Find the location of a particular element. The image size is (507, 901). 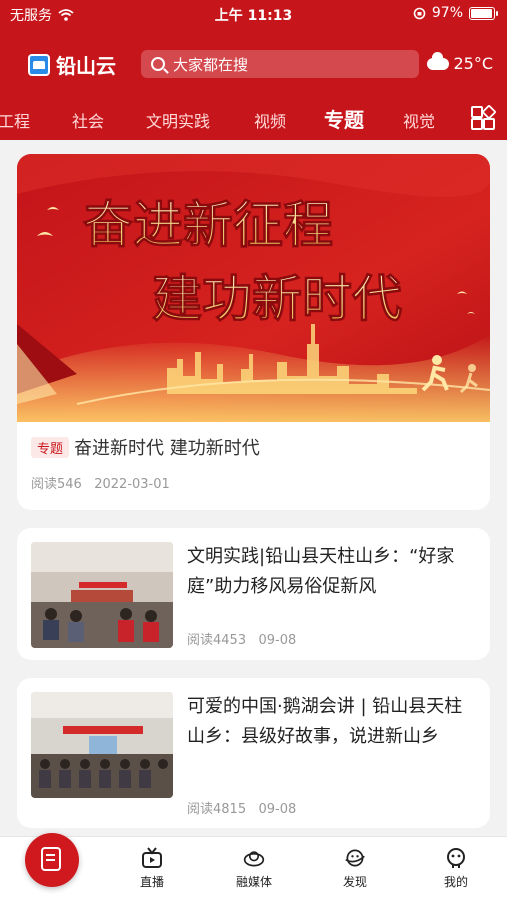

app-logo: 铅山云 is located at coordinates (72, 64).